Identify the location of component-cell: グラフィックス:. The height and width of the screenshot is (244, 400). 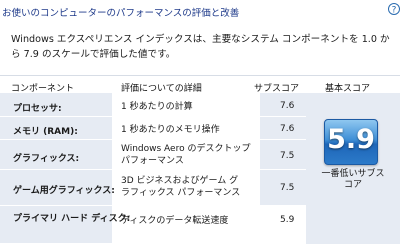
(56, 155).